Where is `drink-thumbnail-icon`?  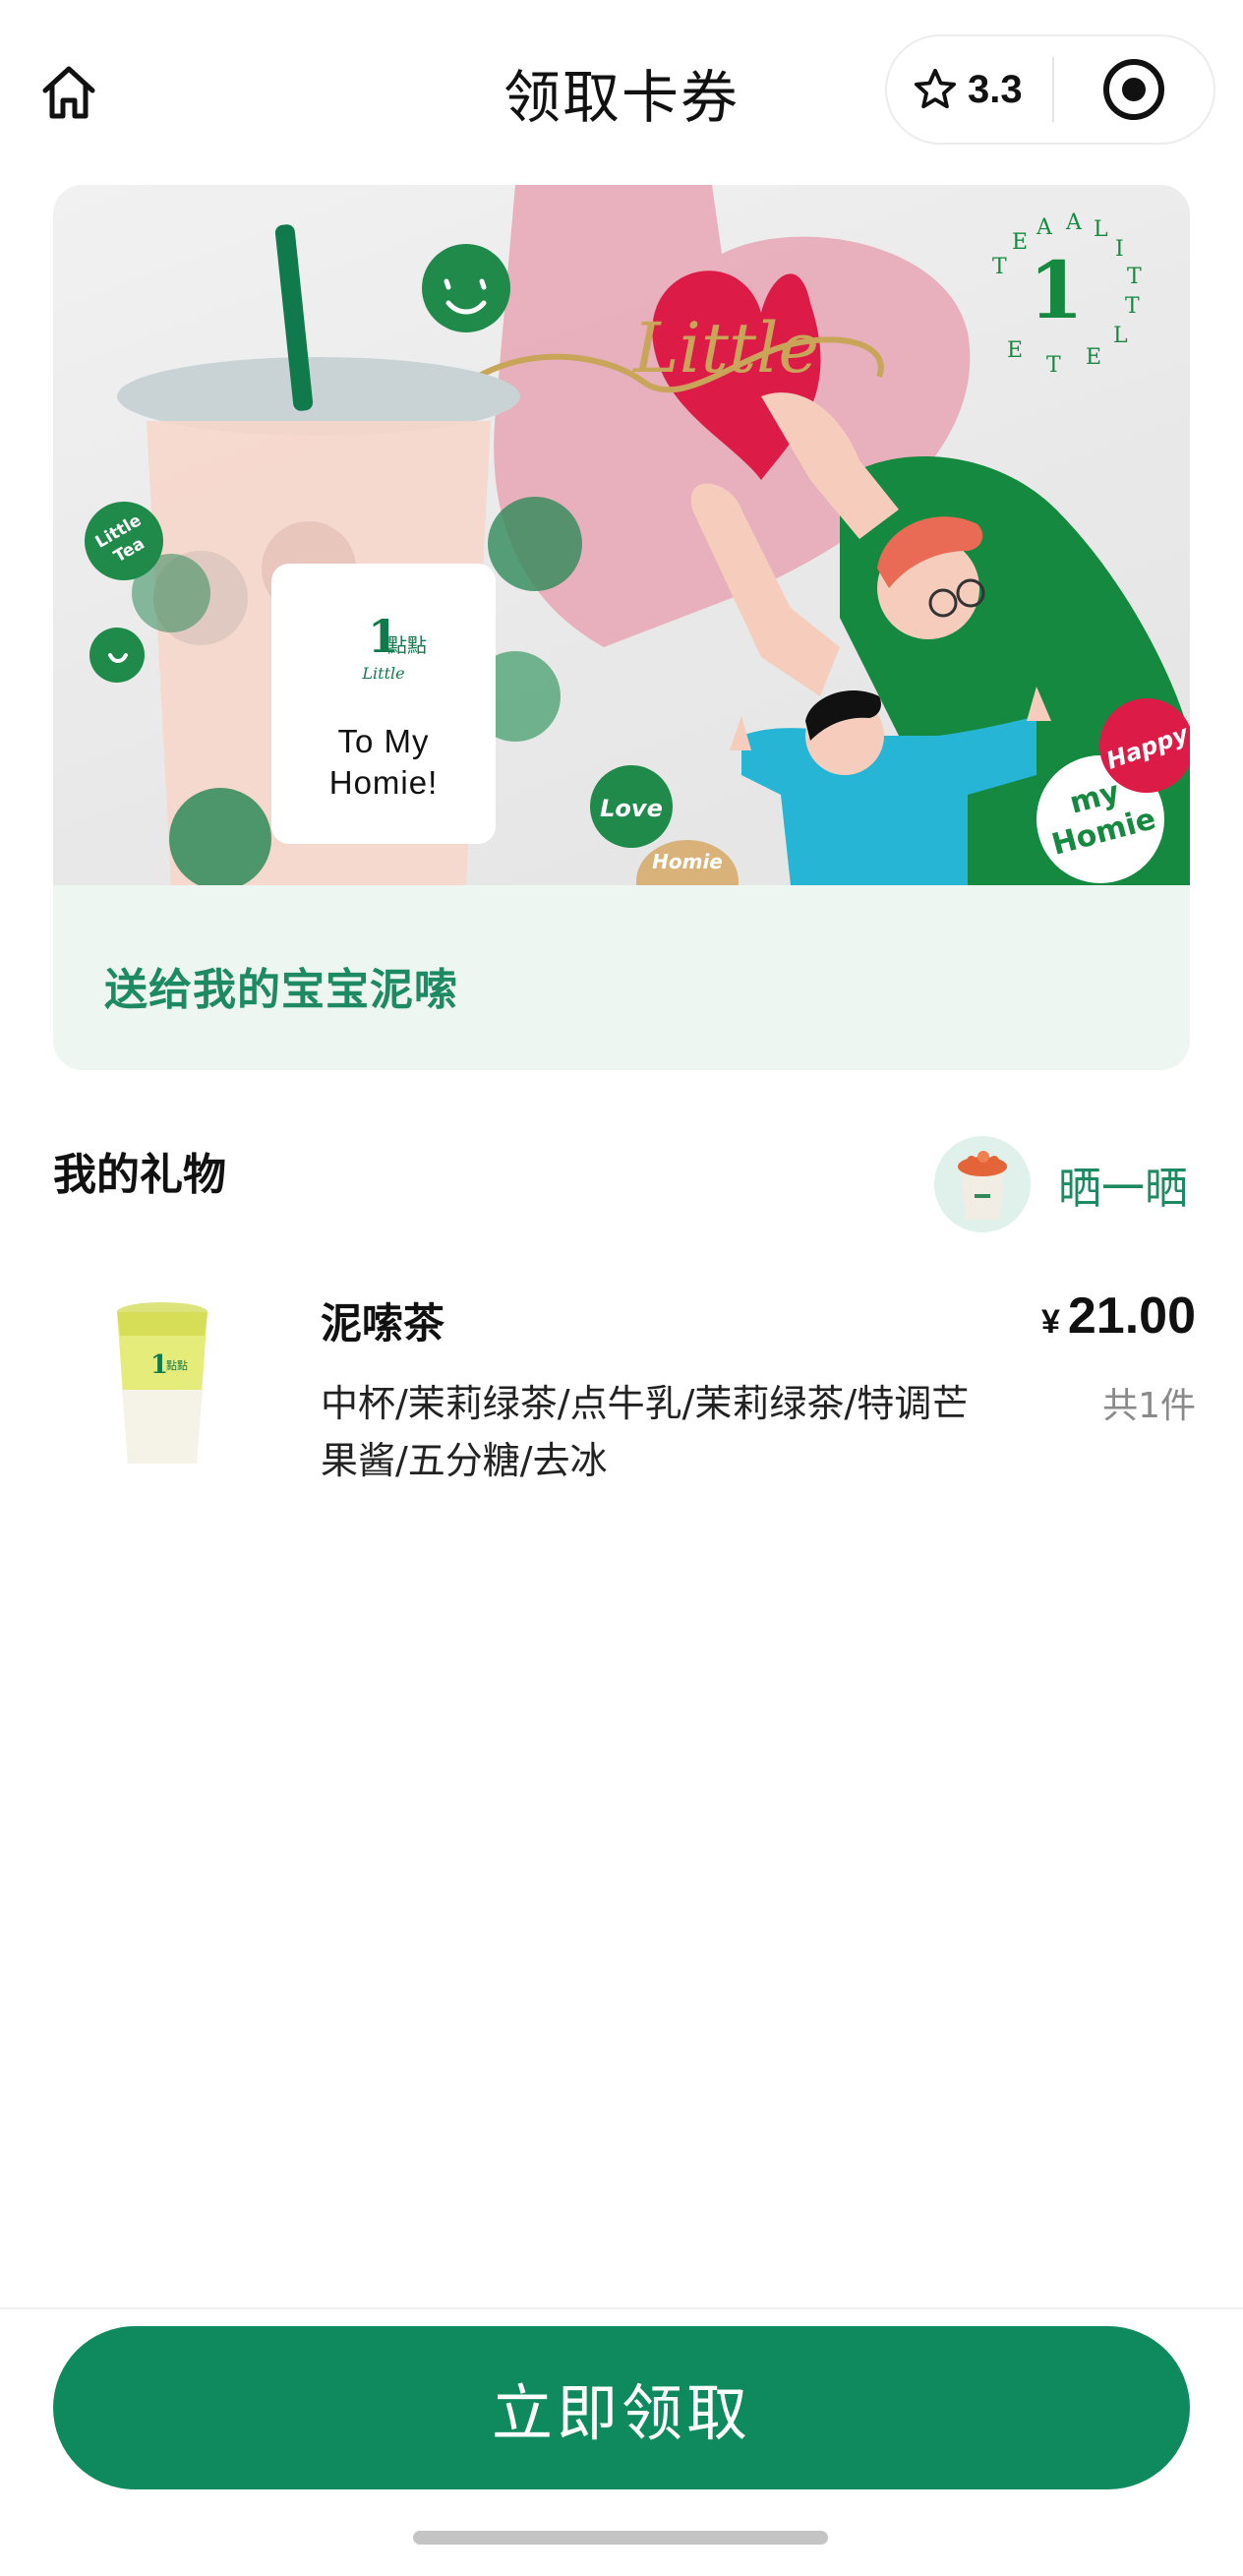
drink-thumbnail-icon is located at coordinates (982, 1185).